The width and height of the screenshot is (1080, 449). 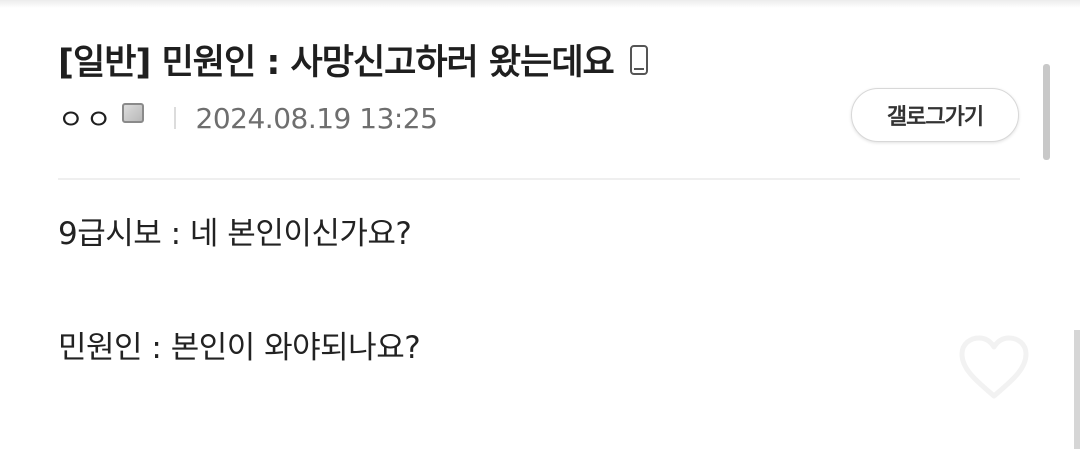 What do you see at coordinates (935, 115) in the screenshot?
I see `gallog-button: 갤로그가기` at bounding box center [935, 115].